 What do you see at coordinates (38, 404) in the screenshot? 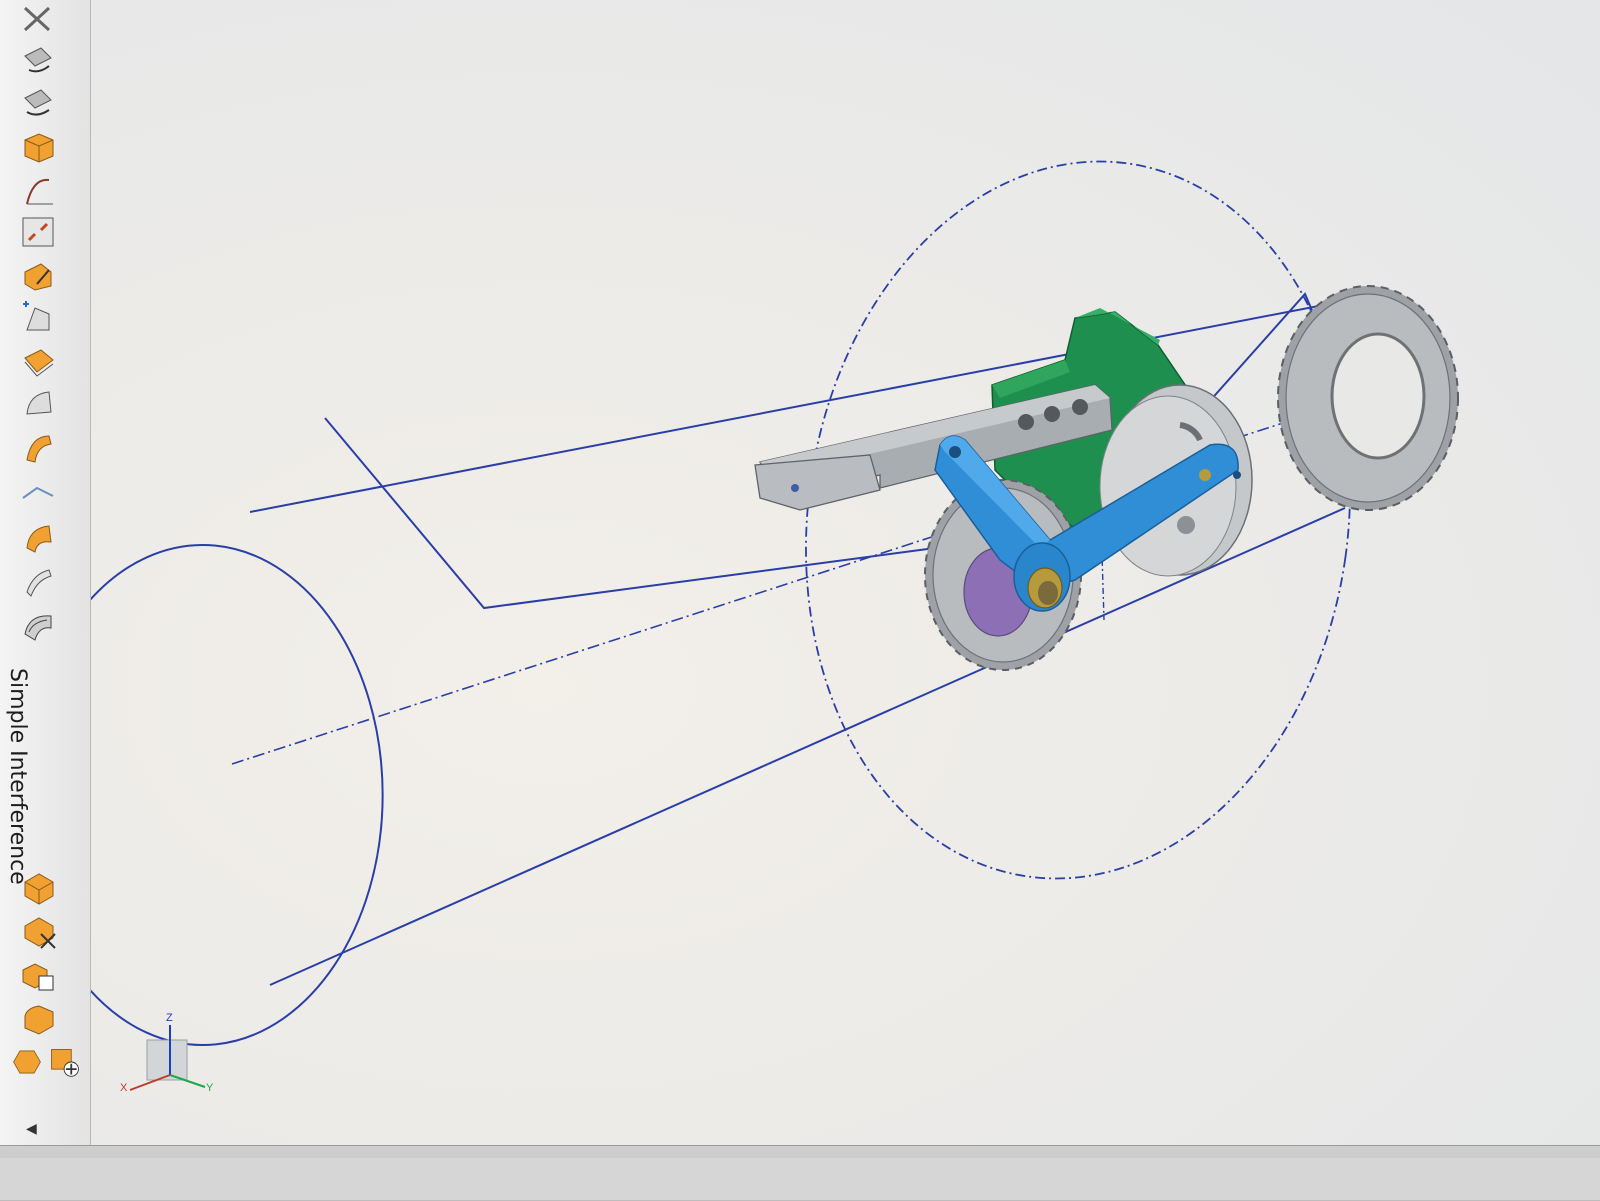
I see `face-blend-icon` at bounding box center [38, 404].